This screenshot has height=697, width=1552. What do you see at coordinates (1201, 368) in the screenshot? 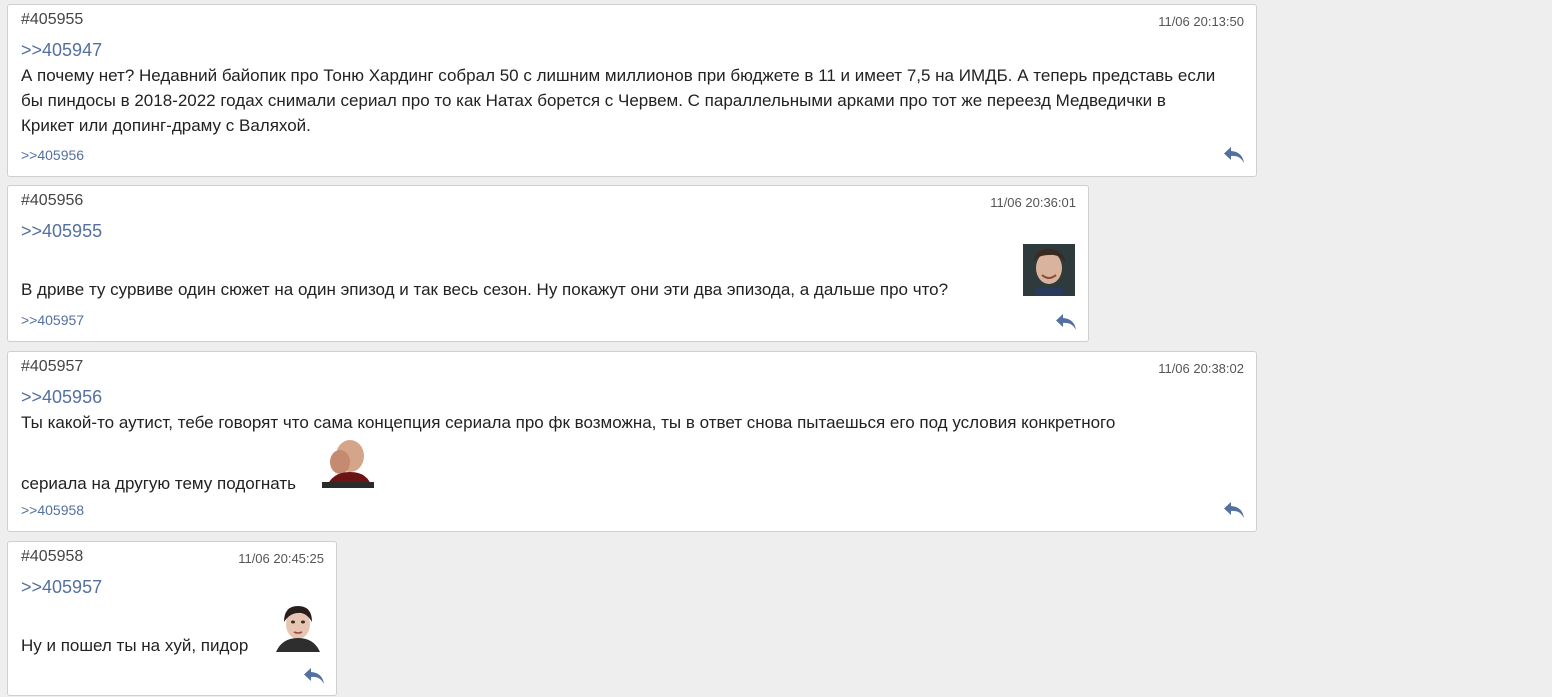
I see `post-date: 11/06 20:38:02` at bounding box center [1201, 368].